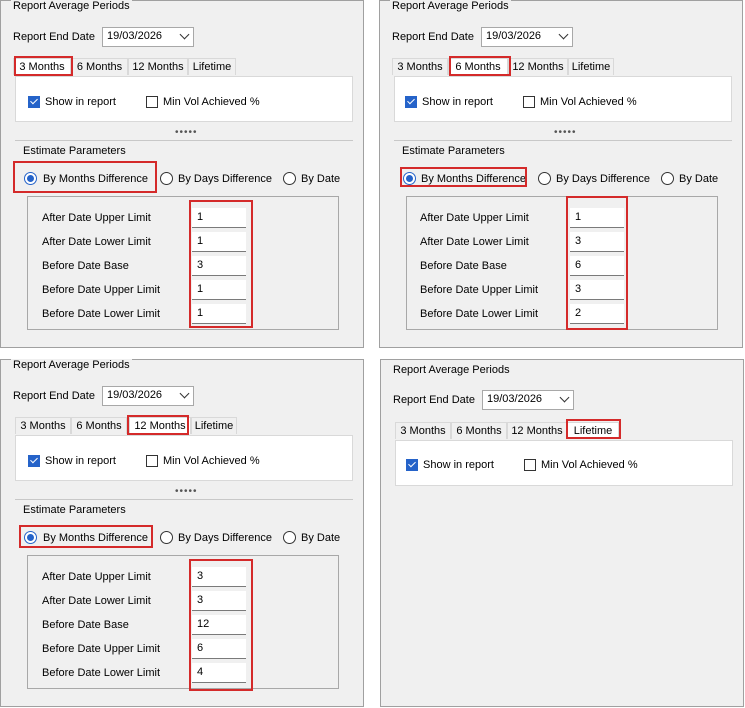  Describe the element at coordinates (597, 290) in the screenshot. I see `before-upper-field: 3` at that location.